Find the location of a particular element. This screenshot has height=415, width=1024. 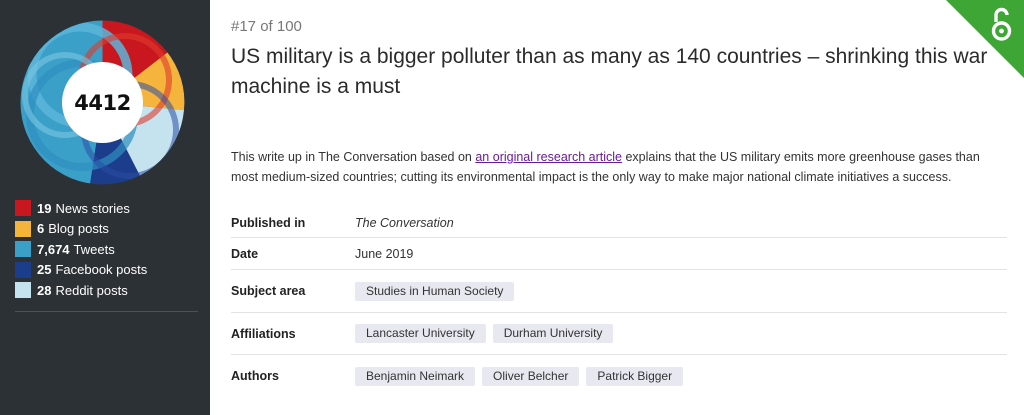

legend-item-tweets: 7,674 Tweets is located at coordinates (107, 249).